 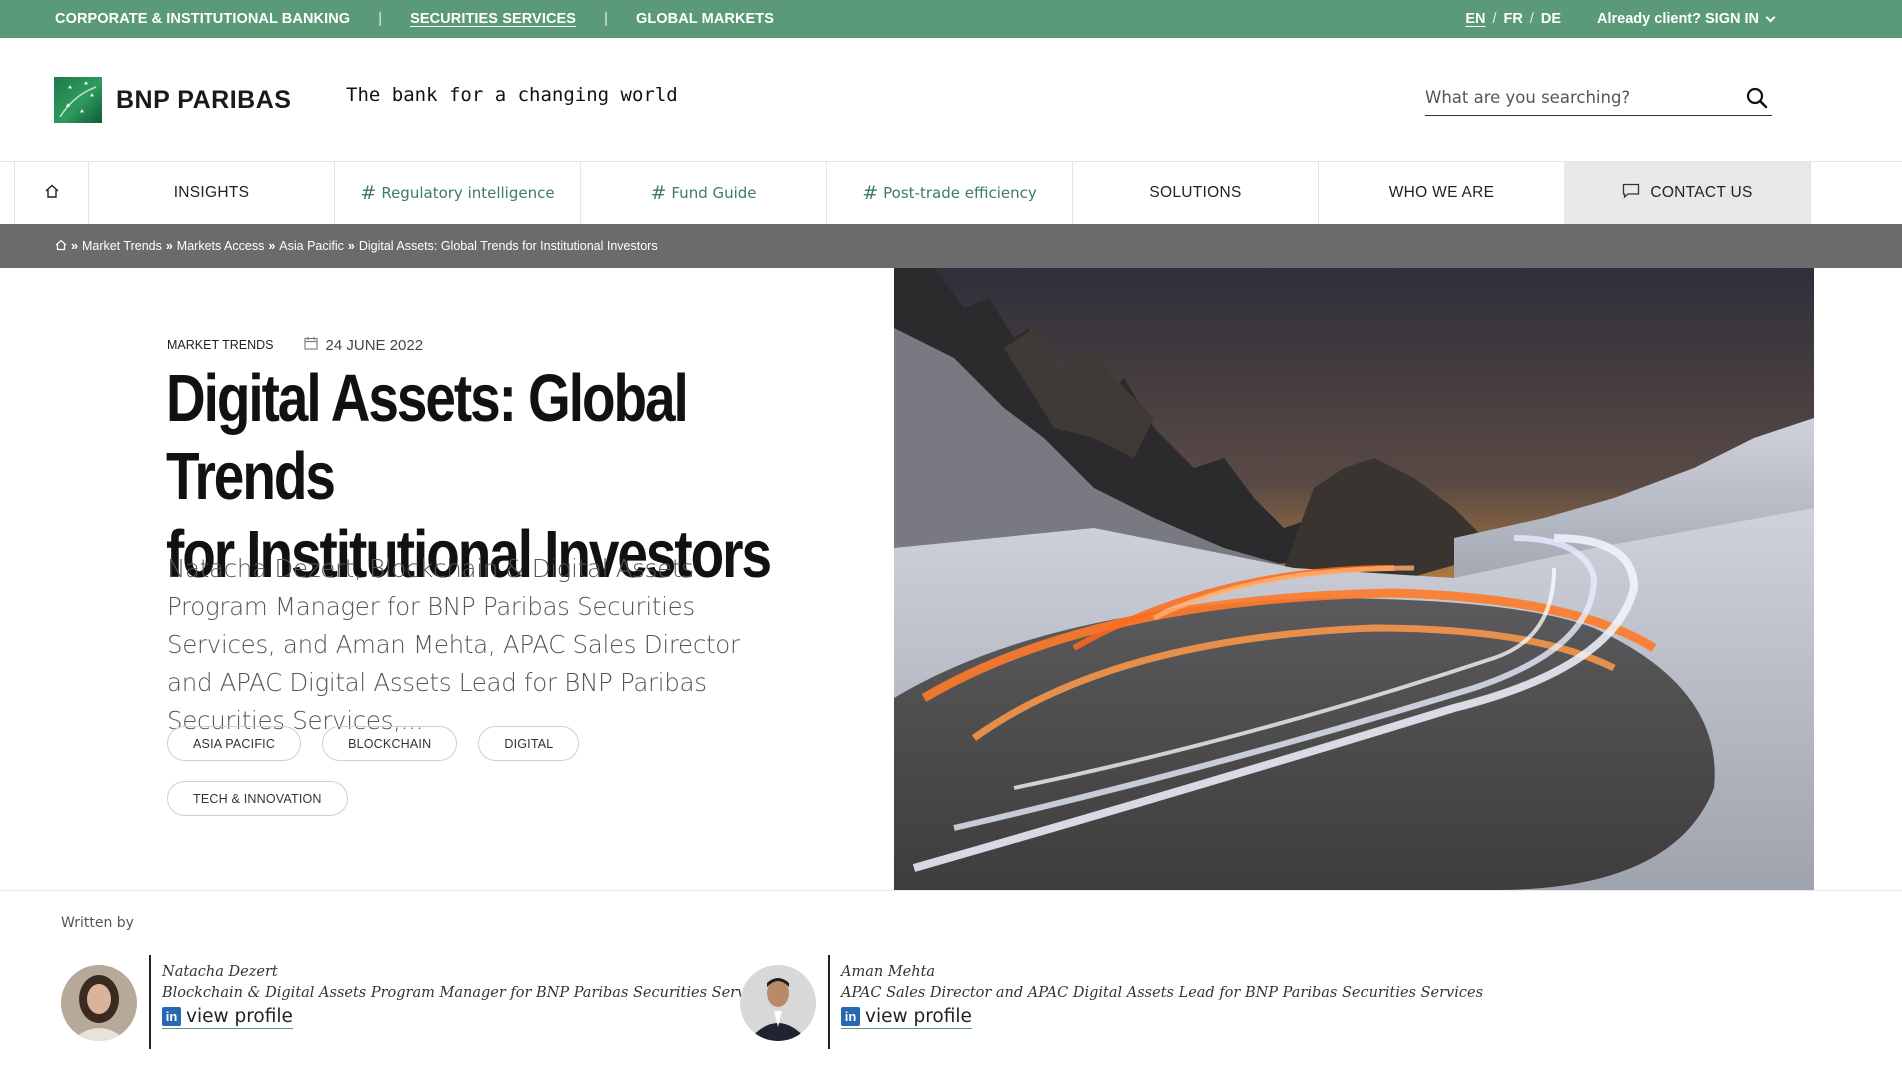 What do you see at coordinates (220, 972) in the screenshot?
I see `author-name: Natacha Dezert` at bounding box center [220, 972].